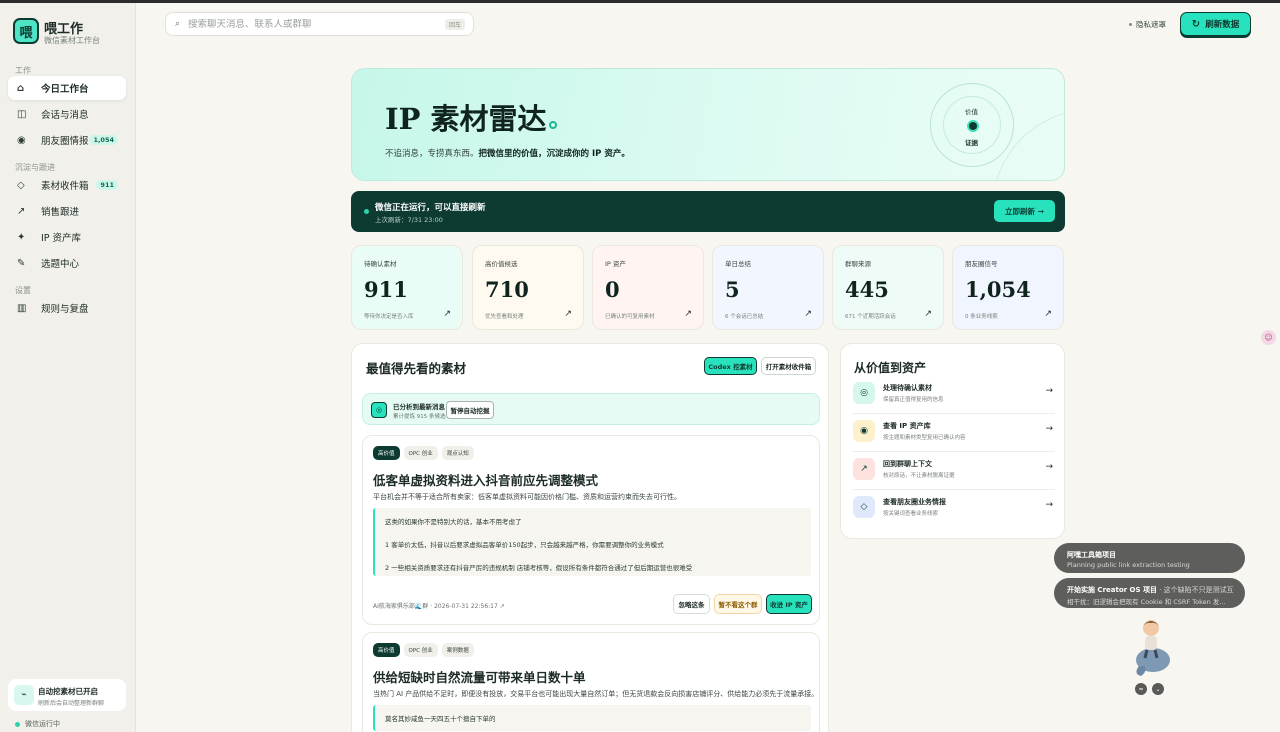 The image size is (1280, 732). I want to click on voice-wave-icon: ≈, so click(1141, 689).